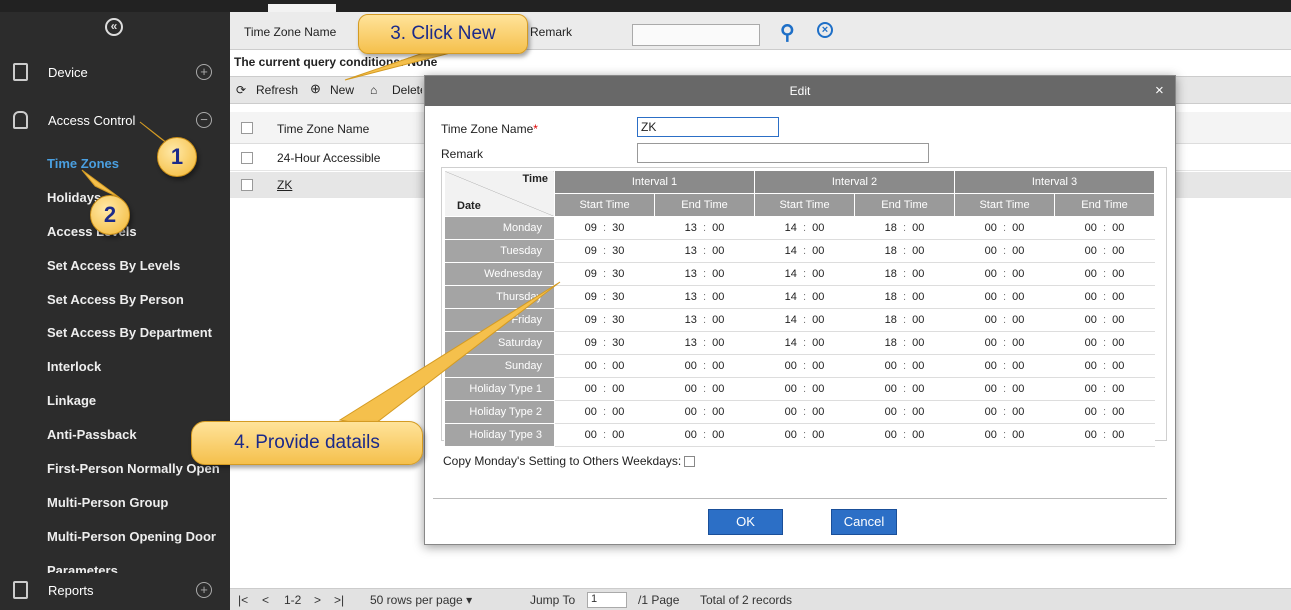 The width and height of the screenshot is (1291, 610). Describe the element at coordinates (407, 90) in the screenshot. I see `delete-button: Delete` at that location.